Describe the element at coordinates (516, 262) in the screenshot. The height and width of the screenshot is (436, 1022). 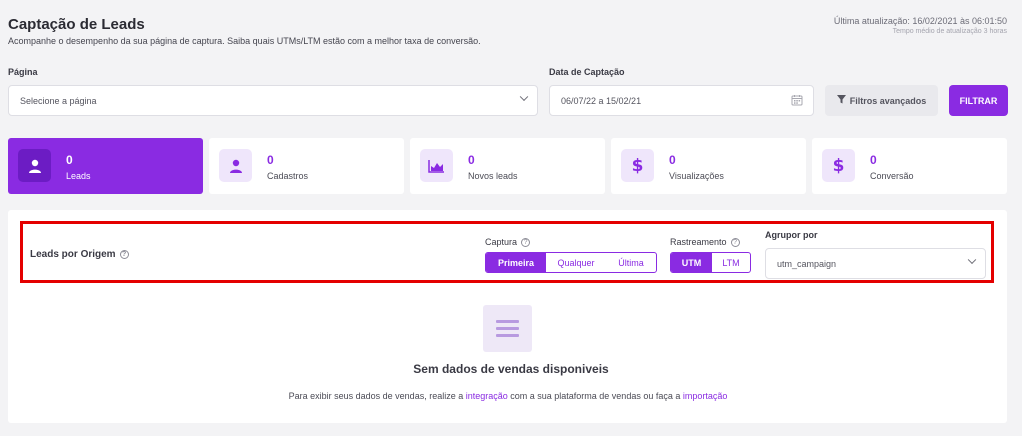
I see `capture-option-primeira: Primeira` at that location.